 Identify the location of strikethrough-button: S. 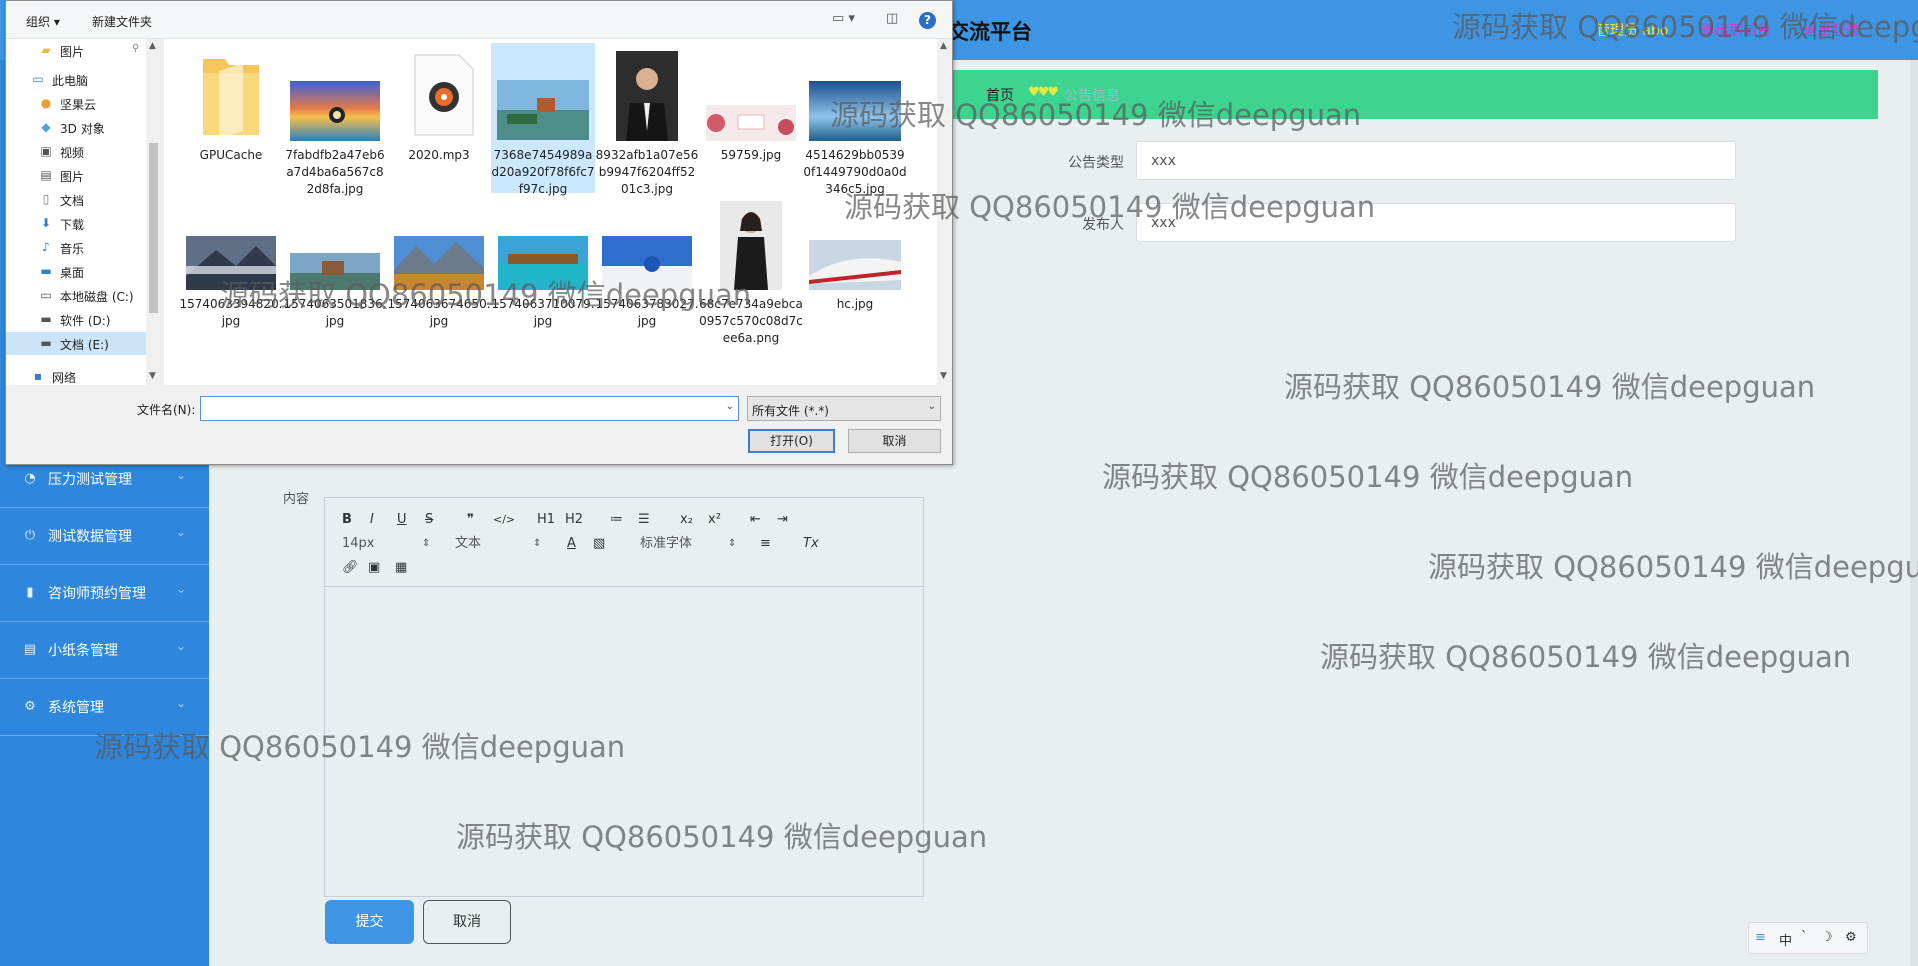
(429, 520).